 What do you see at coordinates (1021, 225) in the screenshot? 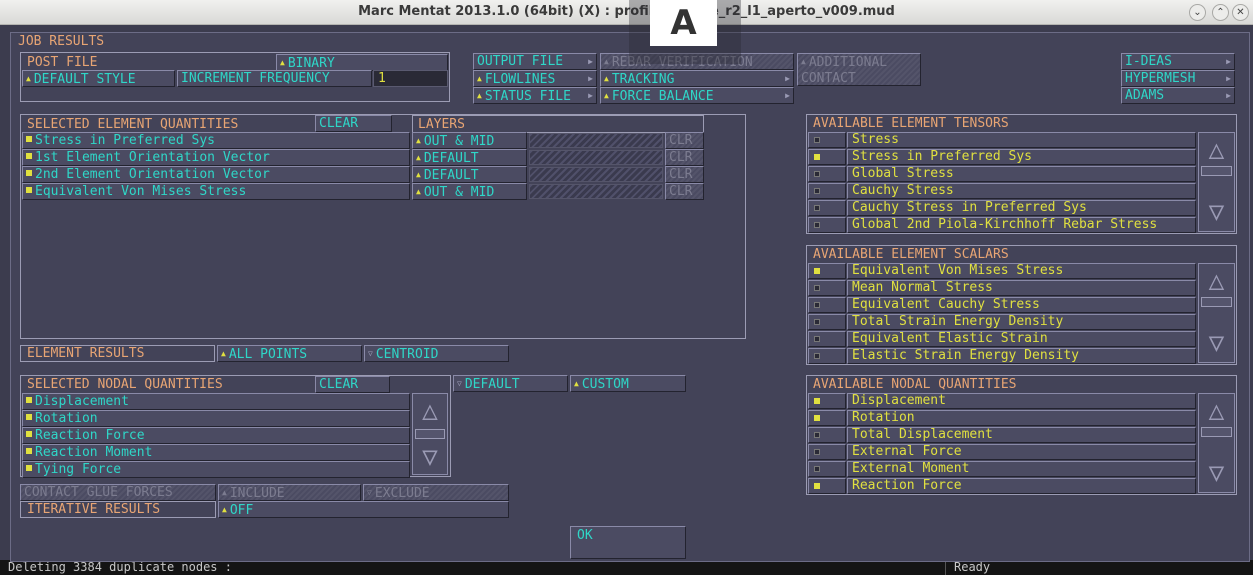
I see `element-tensor-item-6: Global 2nd Piola-Kirchhoff Rebar Stress` at bounding box center [1021, 225].